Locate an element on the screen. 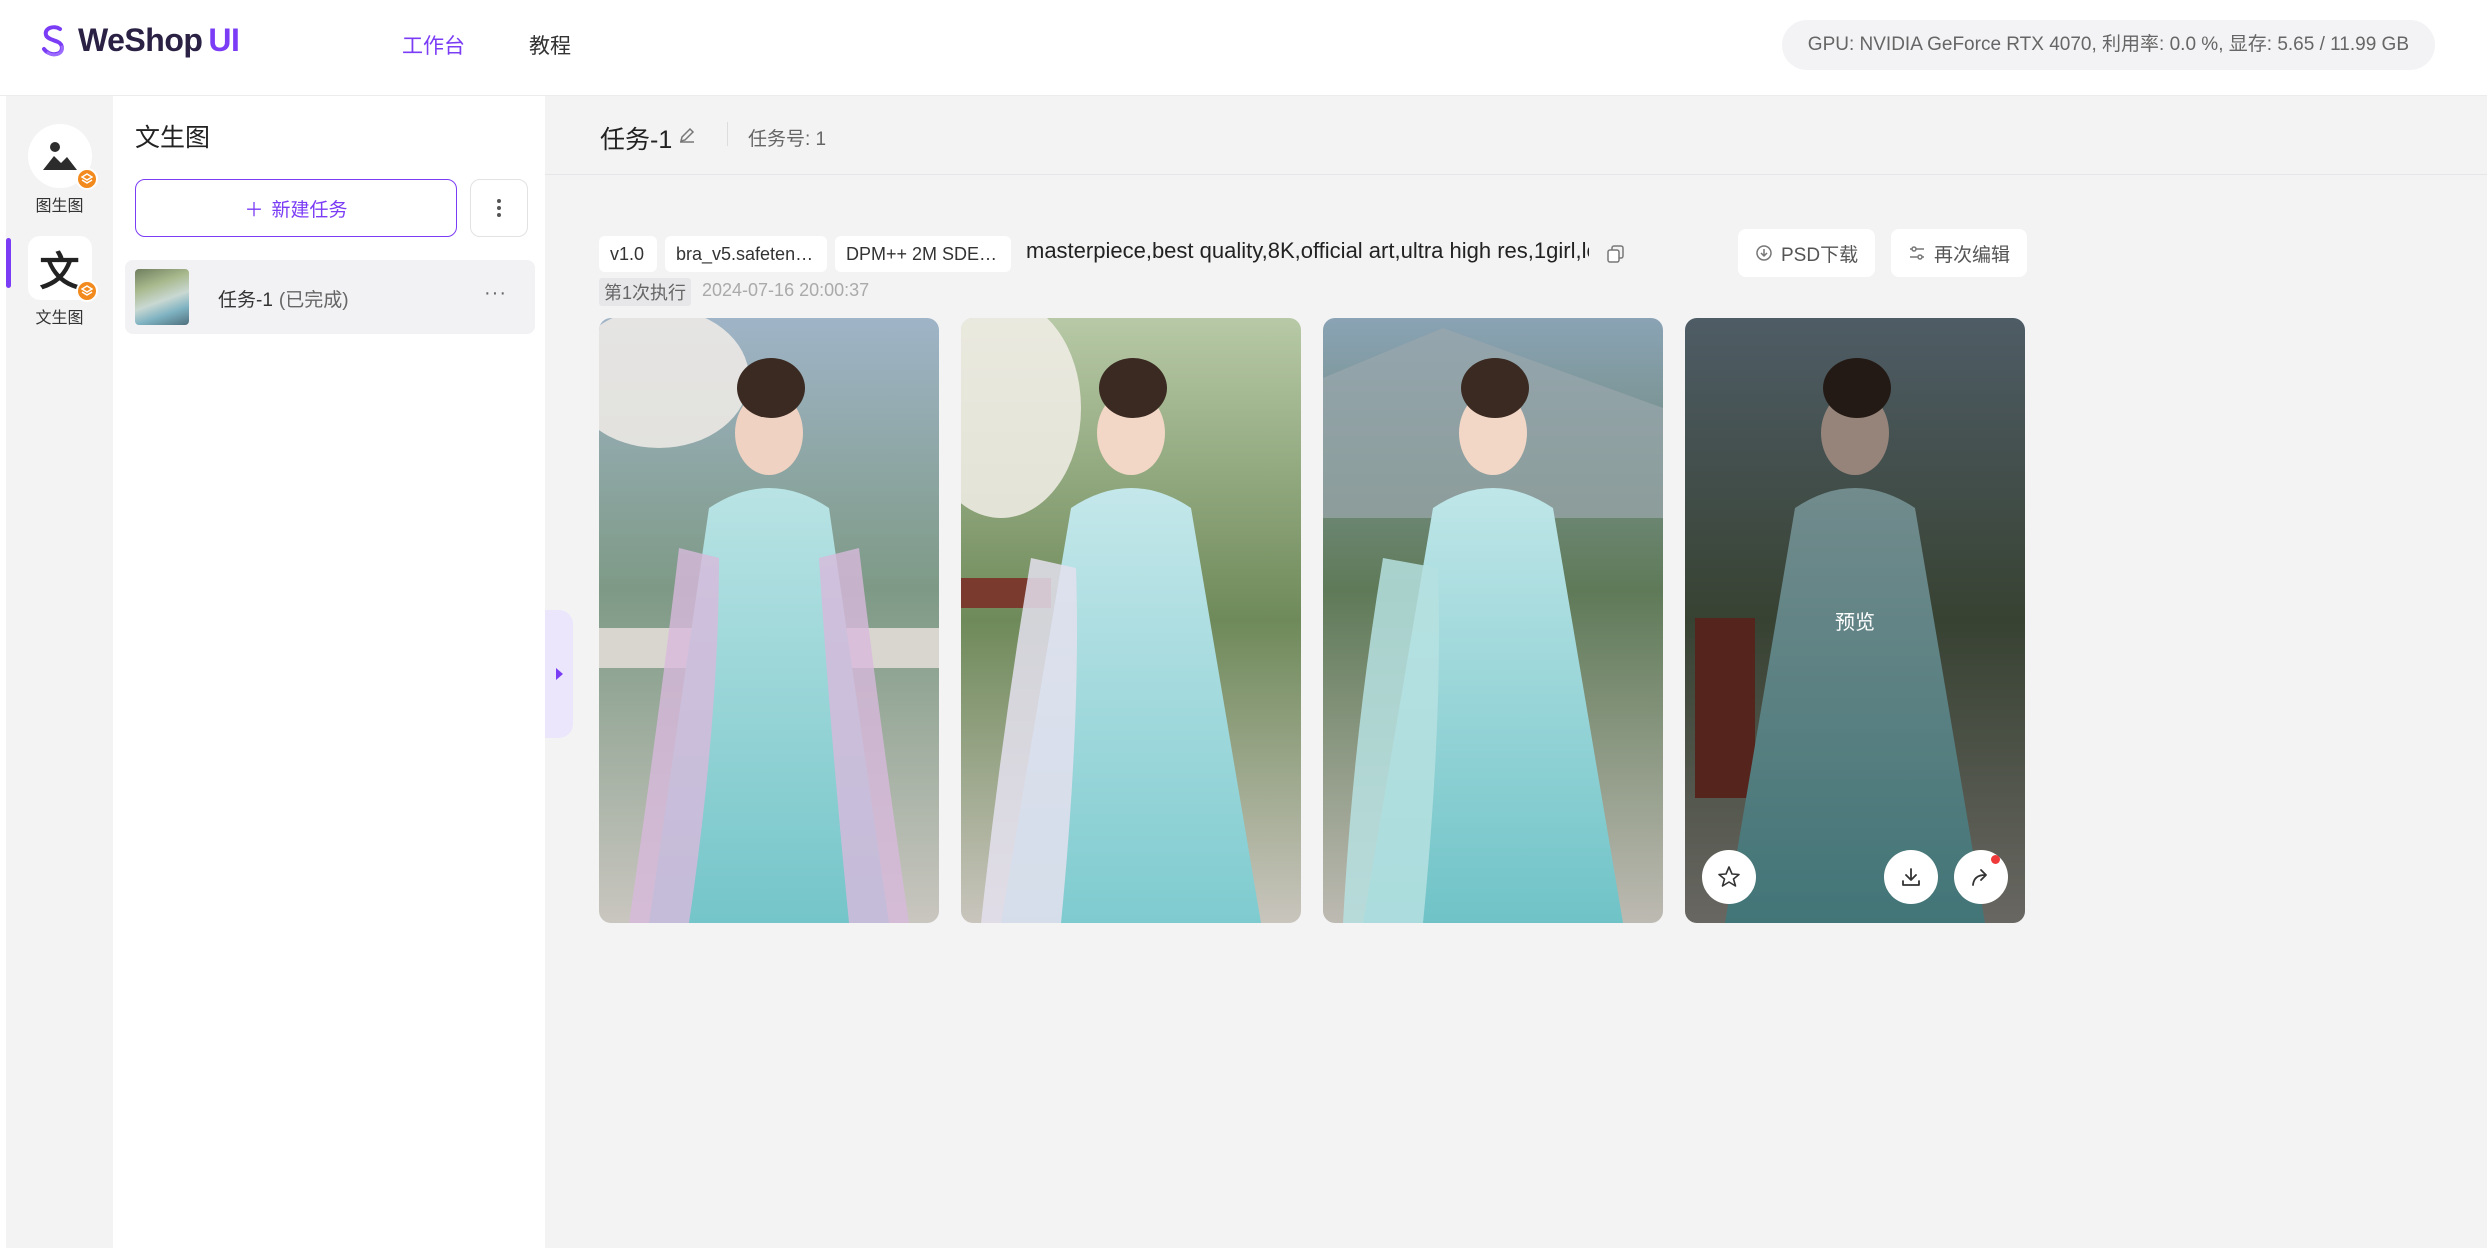 This screenshot has height=1248, width=2487. nav-workbench: 工作台 is located at coordinates (433, 45).